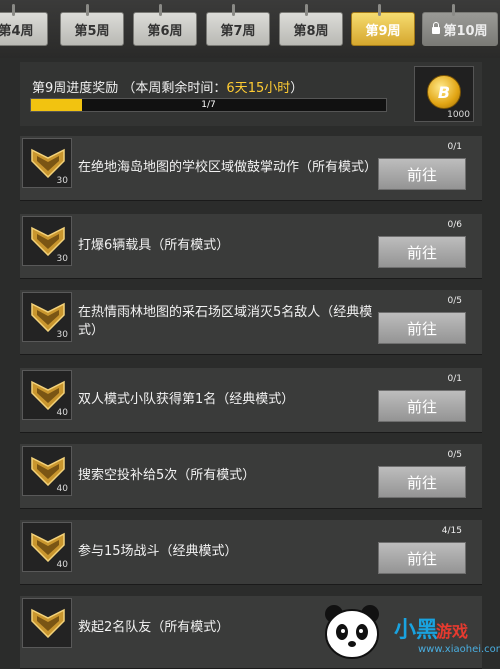 Image resolution: width=500 pixels, height=669 pixels. Describe the element at coordinates (251, 246) in the screenshot. I see `task-item: 30 打爆6辆载具（所有模式） 0/6 前往` at that location.